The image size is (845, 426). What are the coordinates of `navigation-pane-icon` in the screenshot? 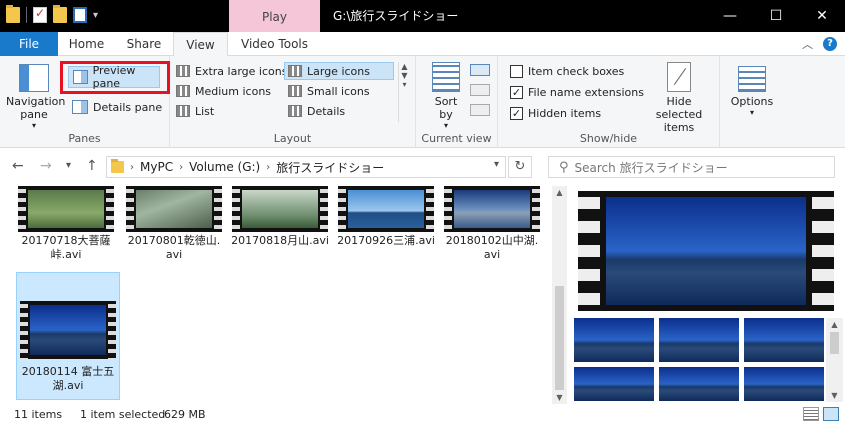 It's located at (34, 78).